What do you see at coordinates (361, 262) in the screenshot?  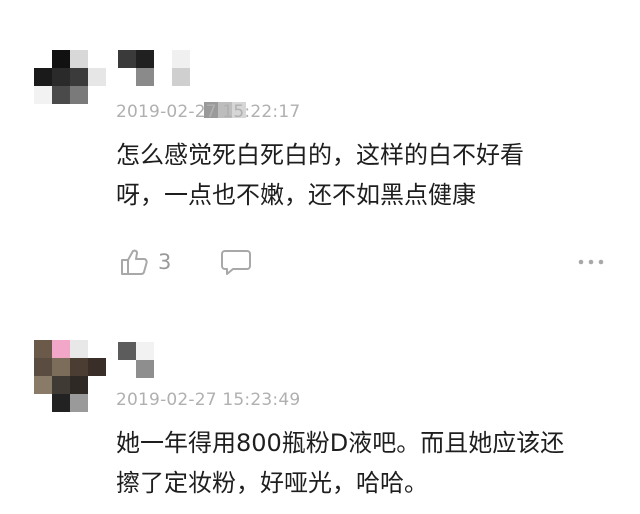 I see `comment-actions: 3` at bounding box center [361, 262].